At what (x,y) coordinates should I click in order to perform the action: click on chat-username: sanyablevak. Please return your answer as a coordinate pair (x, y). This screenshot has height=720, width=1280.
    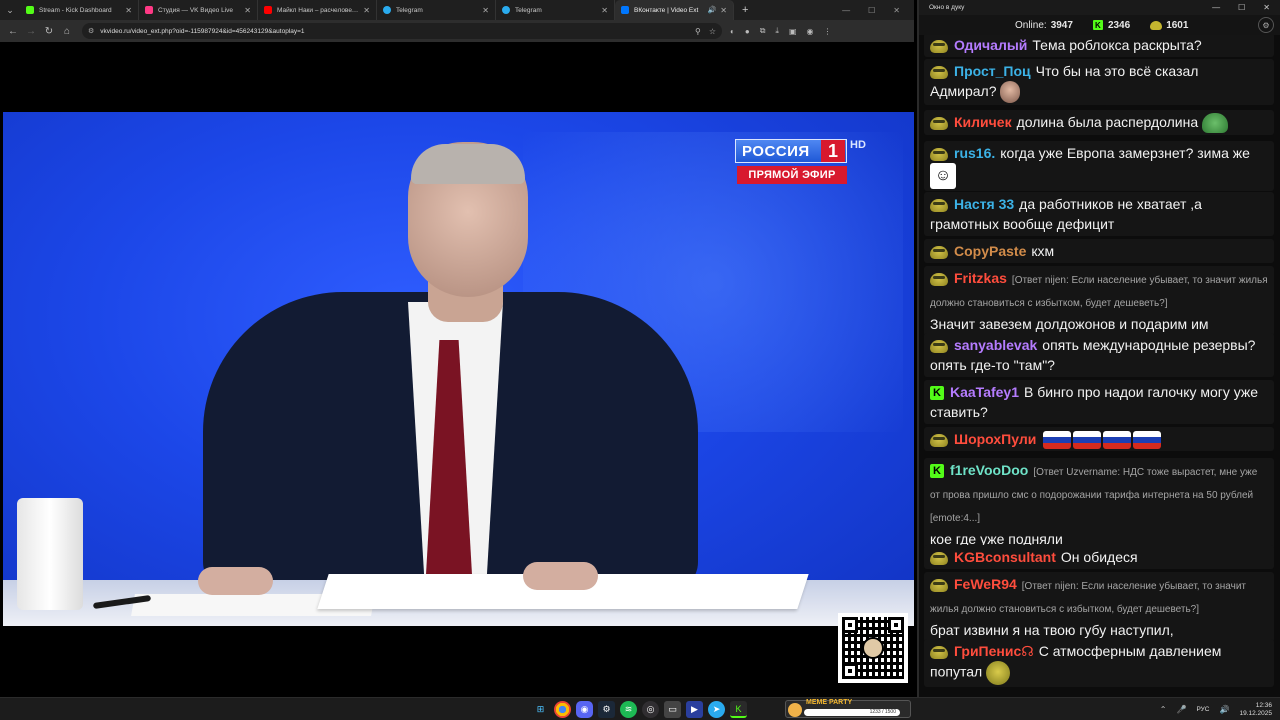
    Looking at the image, I should click on (995, 345).